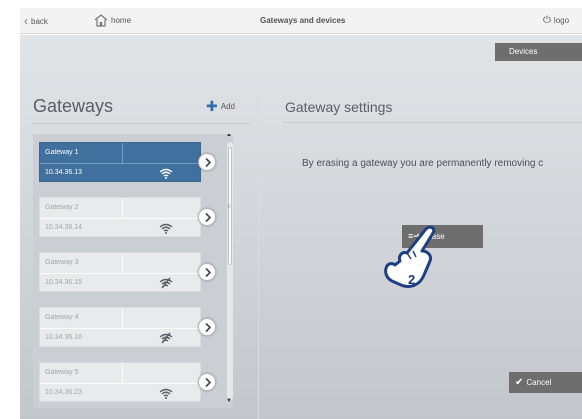 This screenshot has height=419, width=582. What do you see at coordinates (561, 20) in the screenshot?
I see `logout-label: logo` at bounding box center [561, 20].